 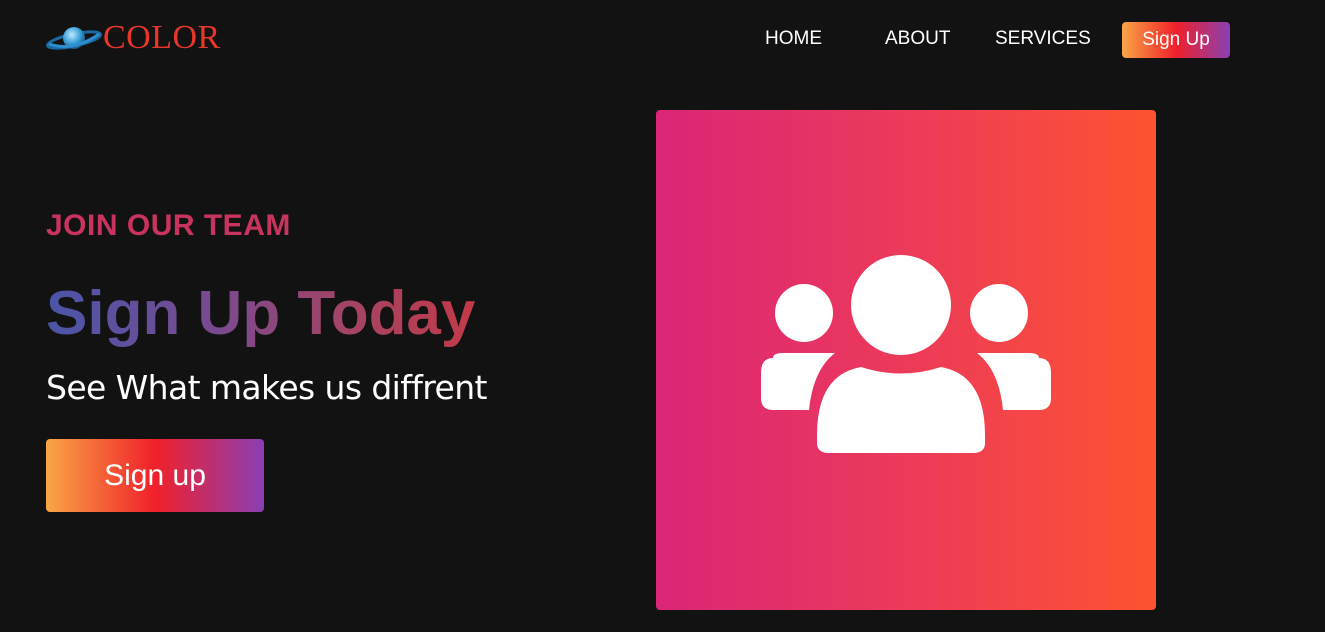 I want to click on navbar: COLOR HOME ABOUT SERVICES Sign Up, so click(x=662, y=40).